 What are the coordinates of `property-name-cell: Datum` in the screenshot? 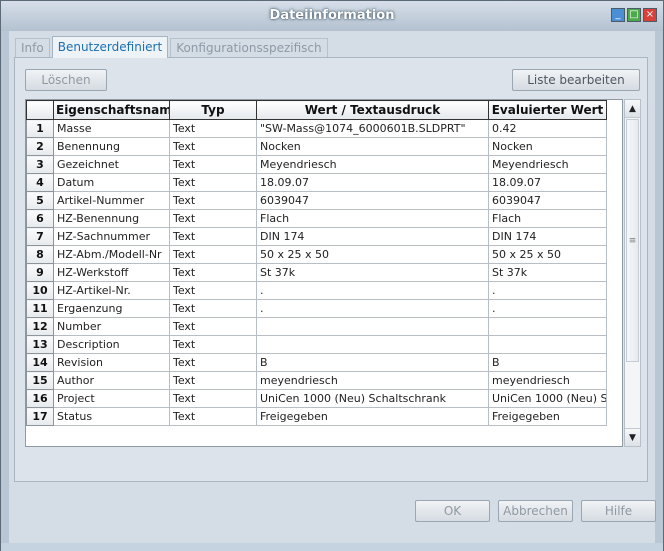 It's located at (111, 182).